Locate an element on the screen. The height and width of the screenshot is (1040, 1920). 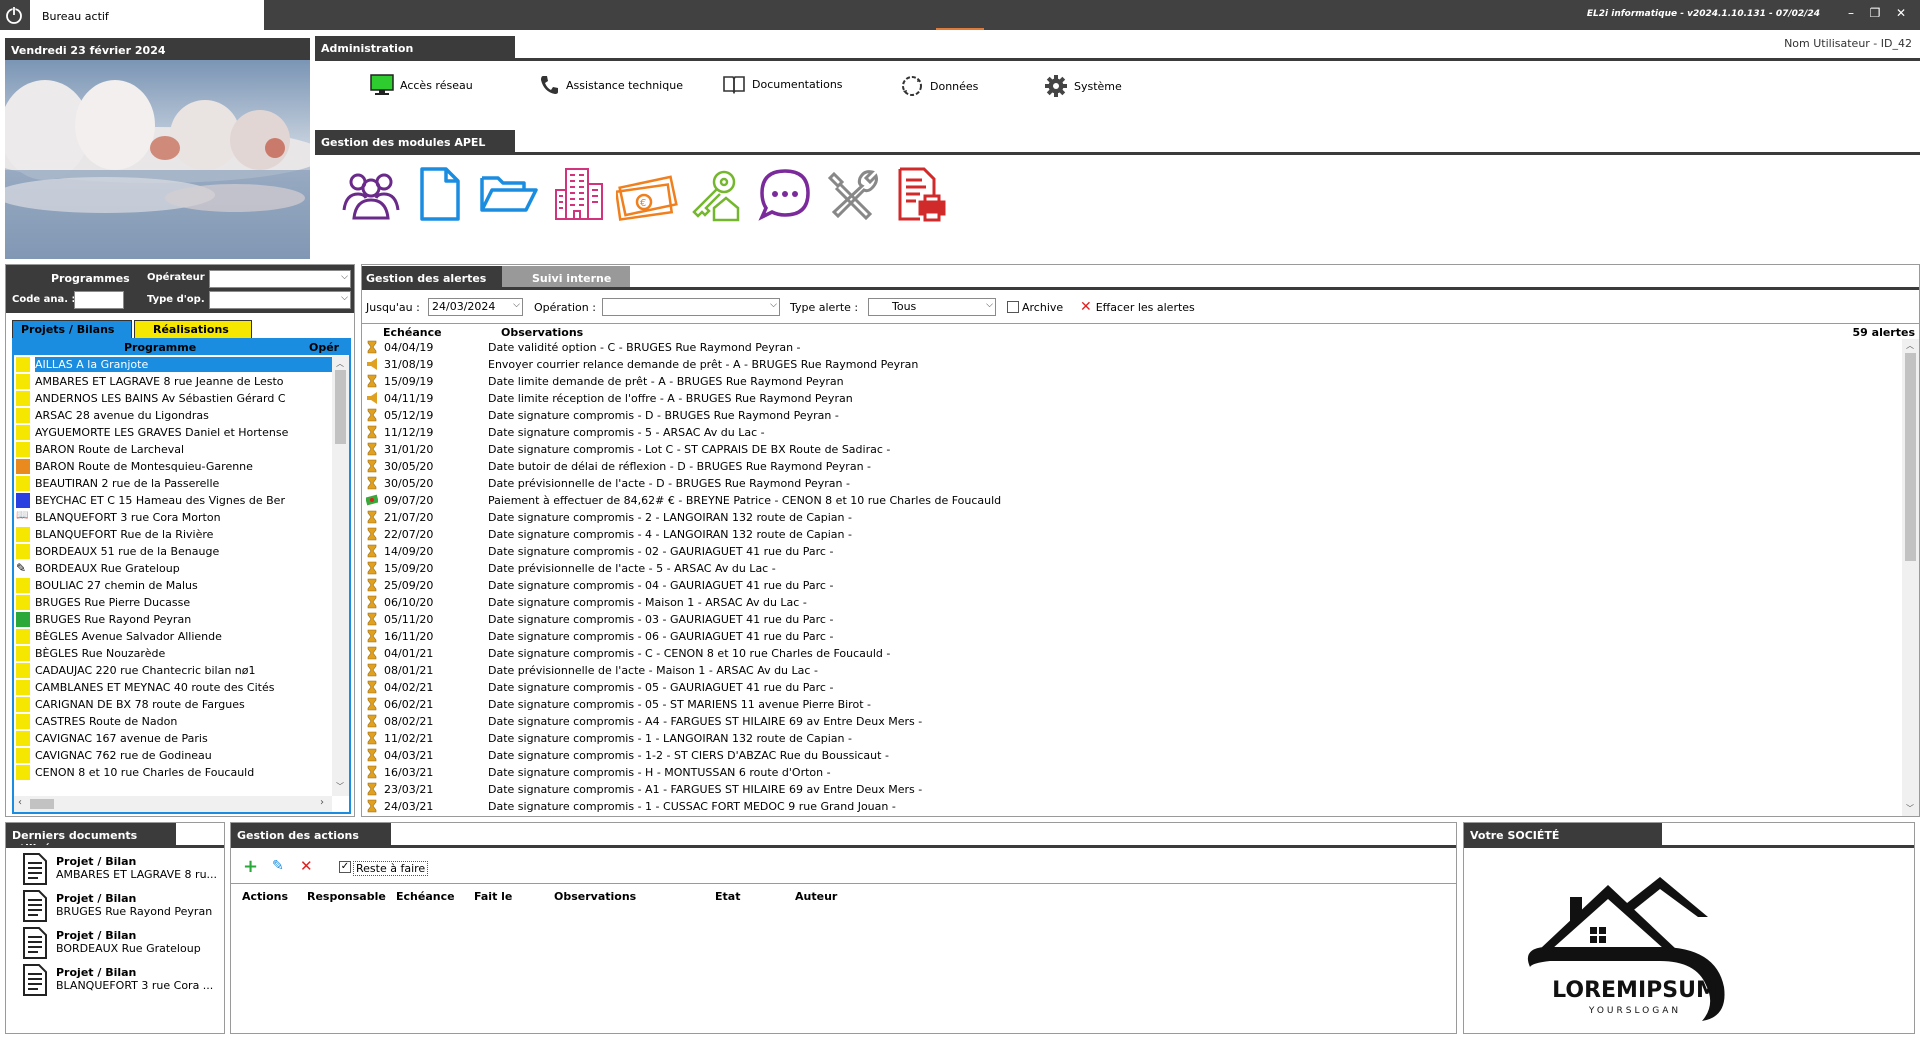
pdf-print-icon is located at coordinates (921, 194).